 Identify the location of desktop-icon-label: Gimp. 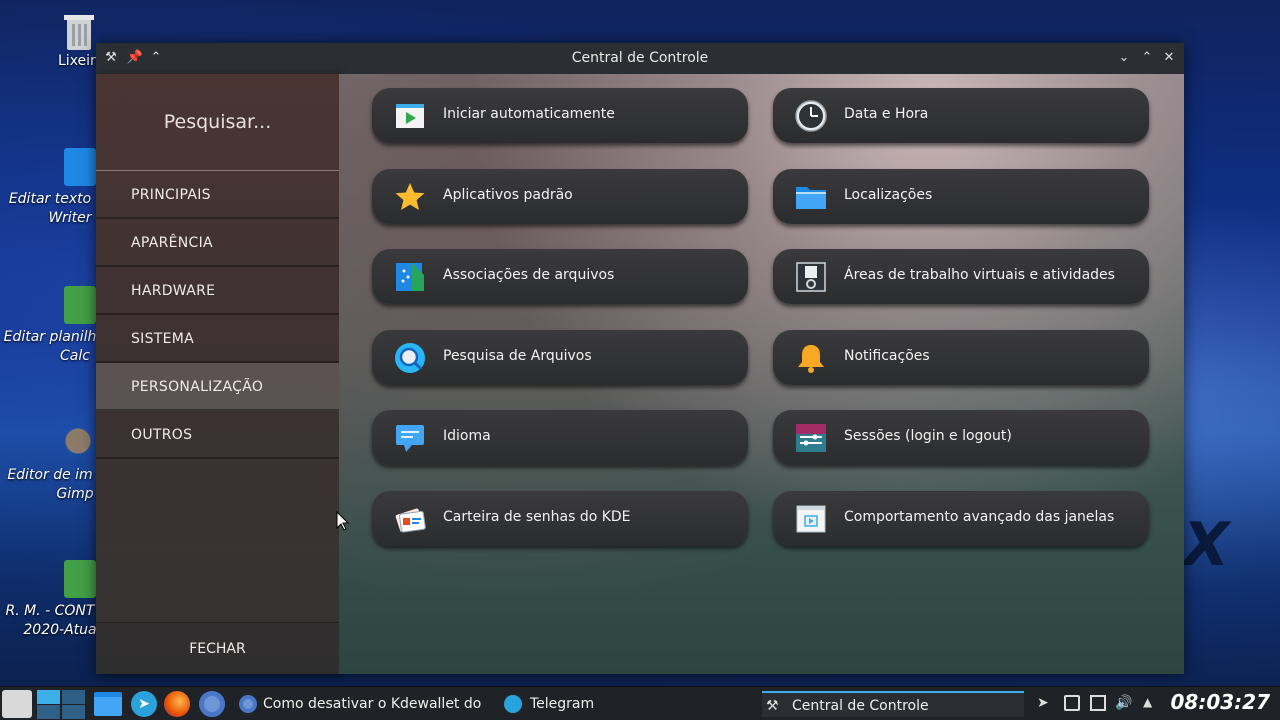
(75, 494).